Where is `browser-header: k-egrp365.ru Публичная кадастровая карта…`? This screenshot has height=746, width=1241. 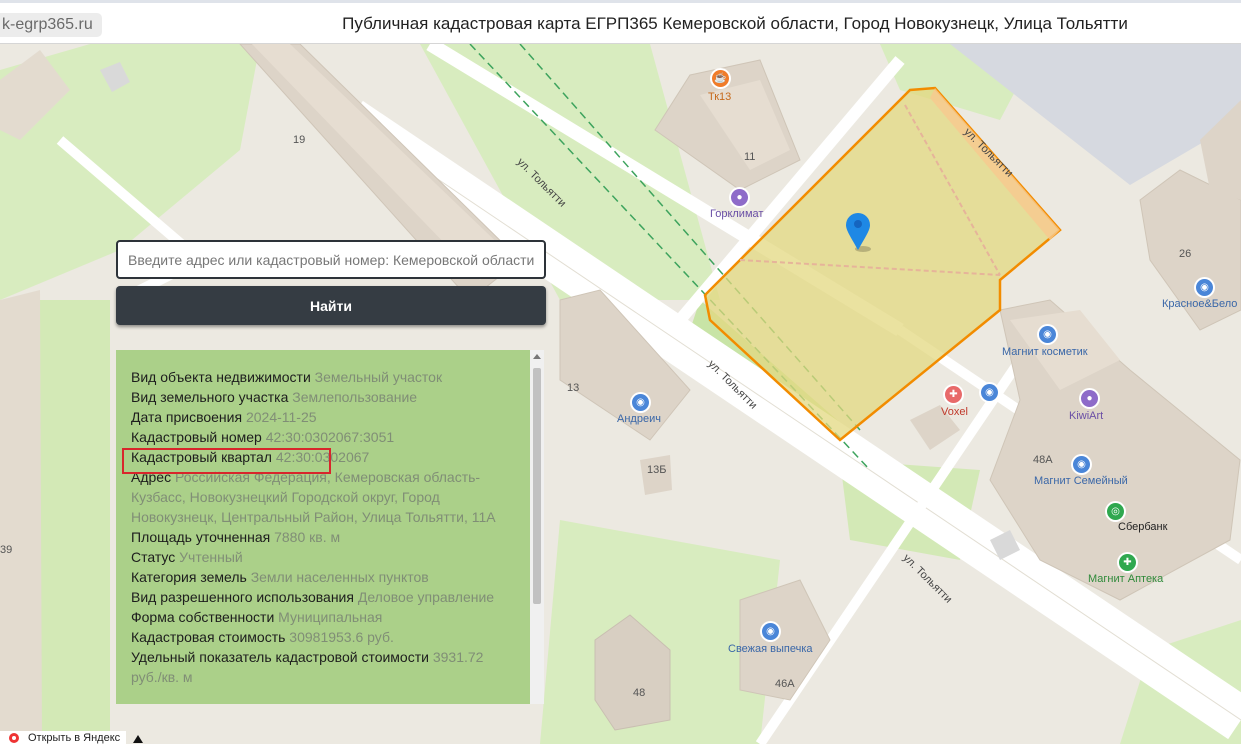 browser-header: k-egrp365.ru Публичная кадастровая карта… is located at coordinates (620, 23).